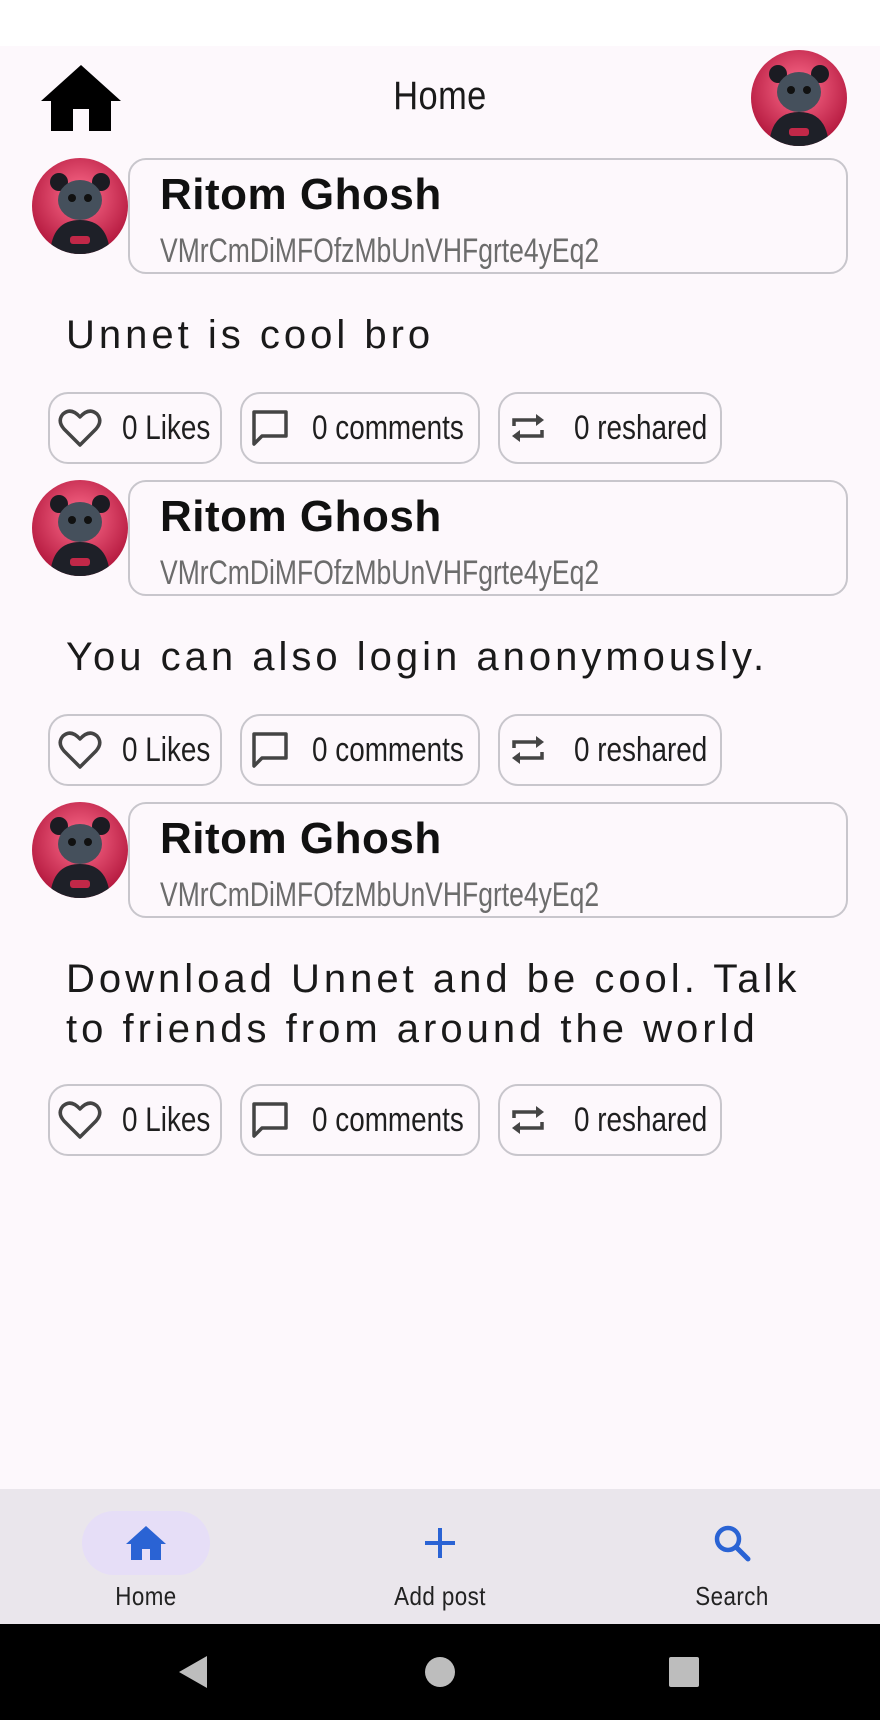  I want to click on search-icon, so click(732, 1543).